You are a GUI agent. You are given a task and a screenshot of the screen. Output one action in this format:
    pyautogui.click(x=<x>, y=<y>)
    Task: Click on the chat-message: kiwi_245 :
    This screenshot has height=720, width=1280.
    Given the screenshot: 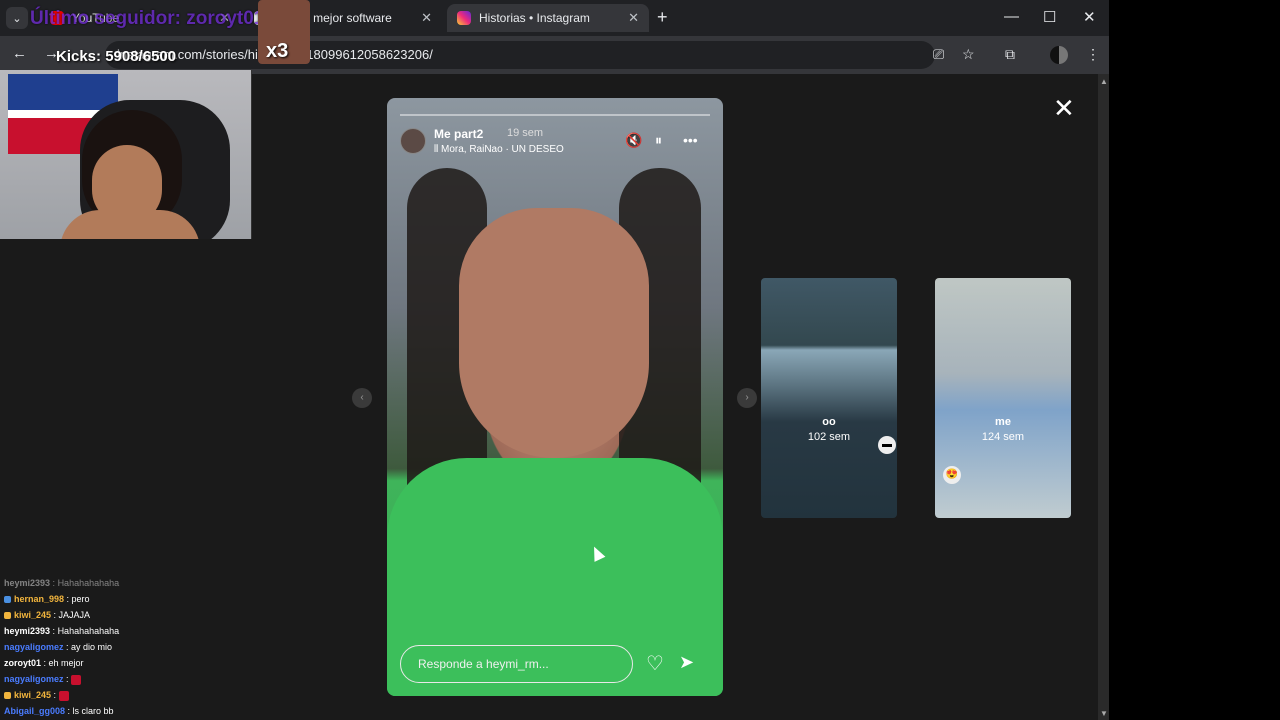 What is the action you would take?
    pyautogui.click(x=126, y=695)
    